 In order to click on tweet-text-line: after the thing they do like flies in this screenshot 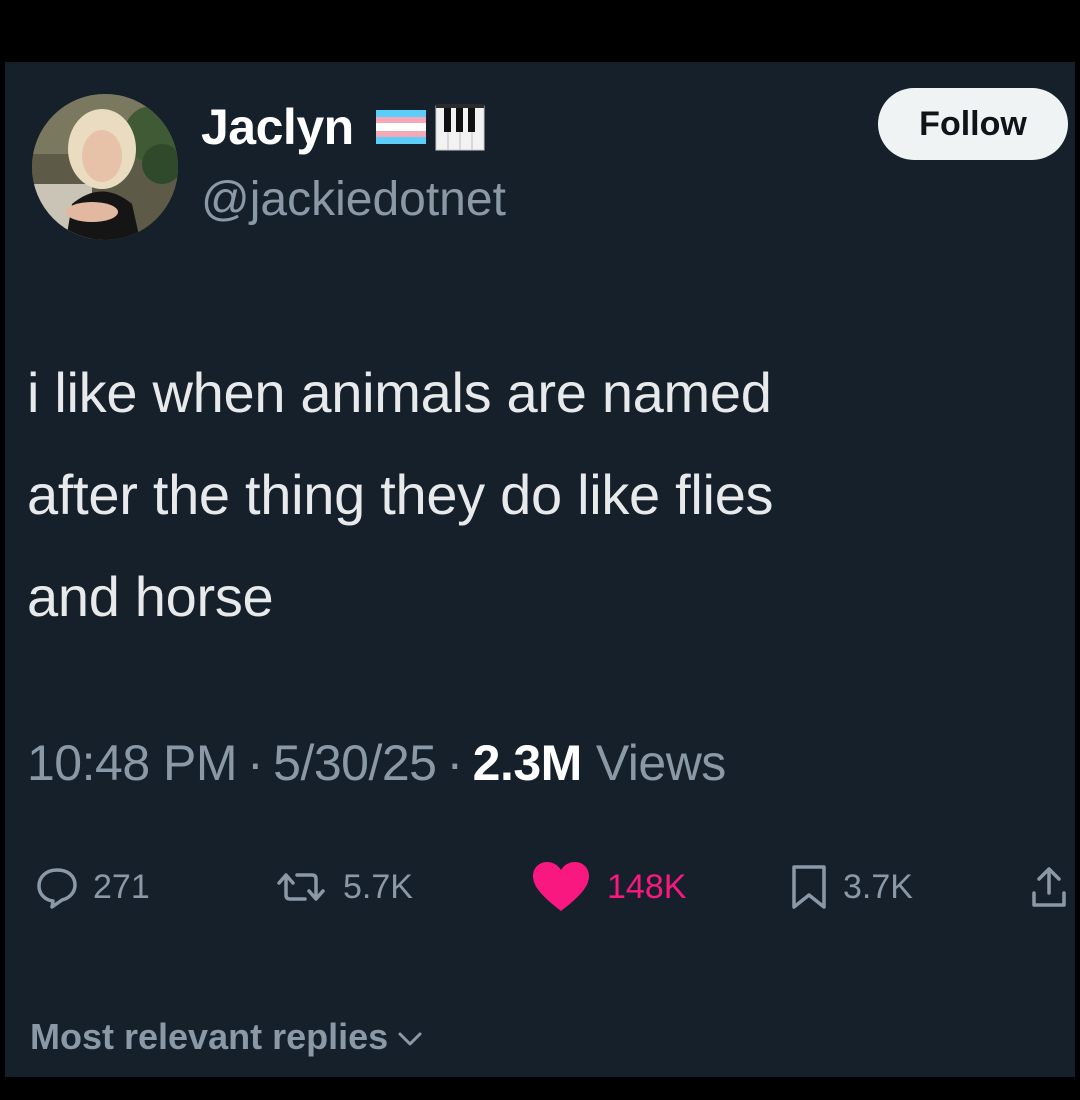, I will do `click(400, 494)`.